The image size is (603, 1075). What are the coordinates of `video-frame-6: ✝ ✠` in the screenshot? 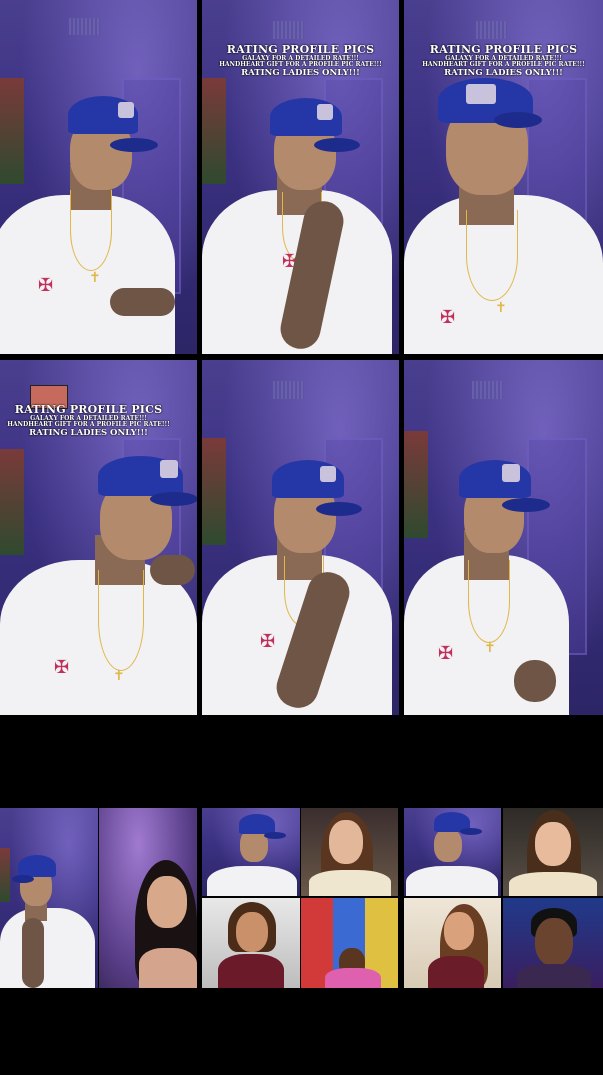 It's located at (503, 537).